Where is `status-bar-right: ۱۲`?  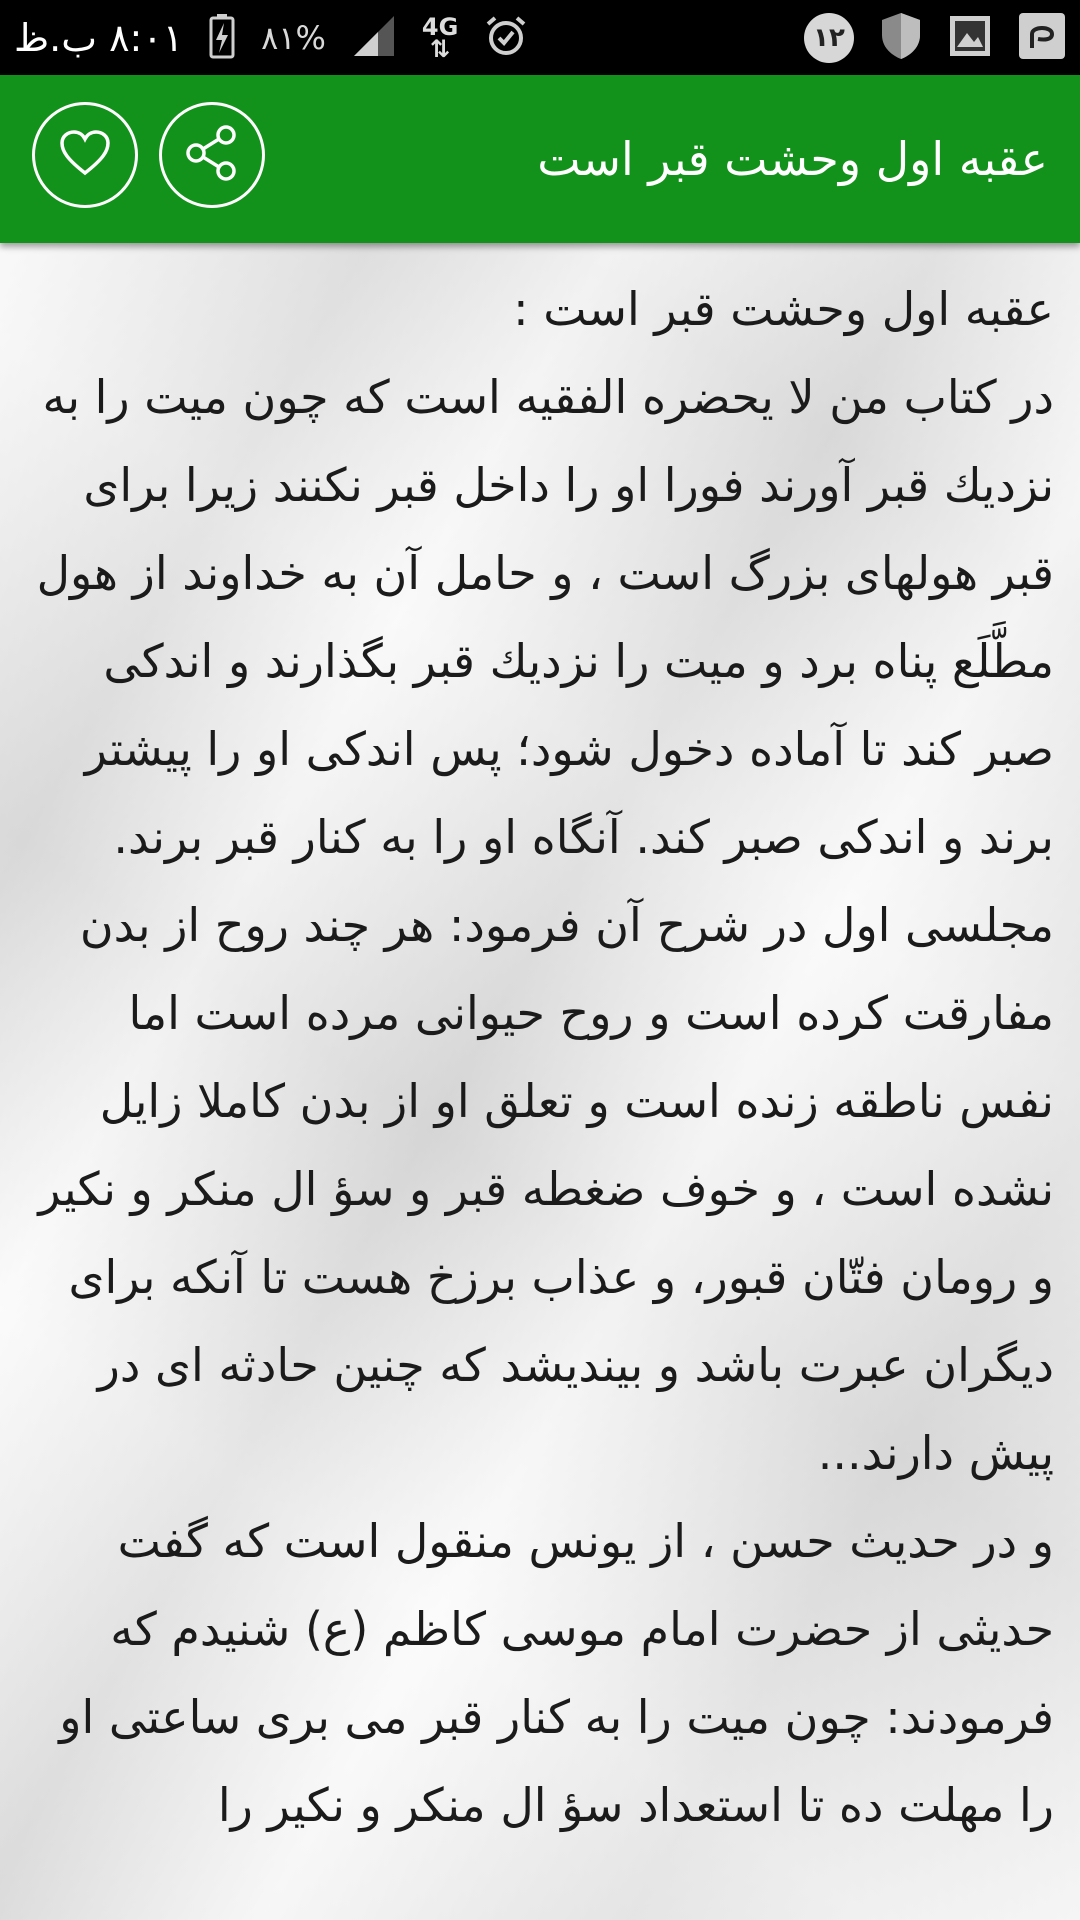 status-bar-right: ۱۲ is located at coordinates (935, 37).